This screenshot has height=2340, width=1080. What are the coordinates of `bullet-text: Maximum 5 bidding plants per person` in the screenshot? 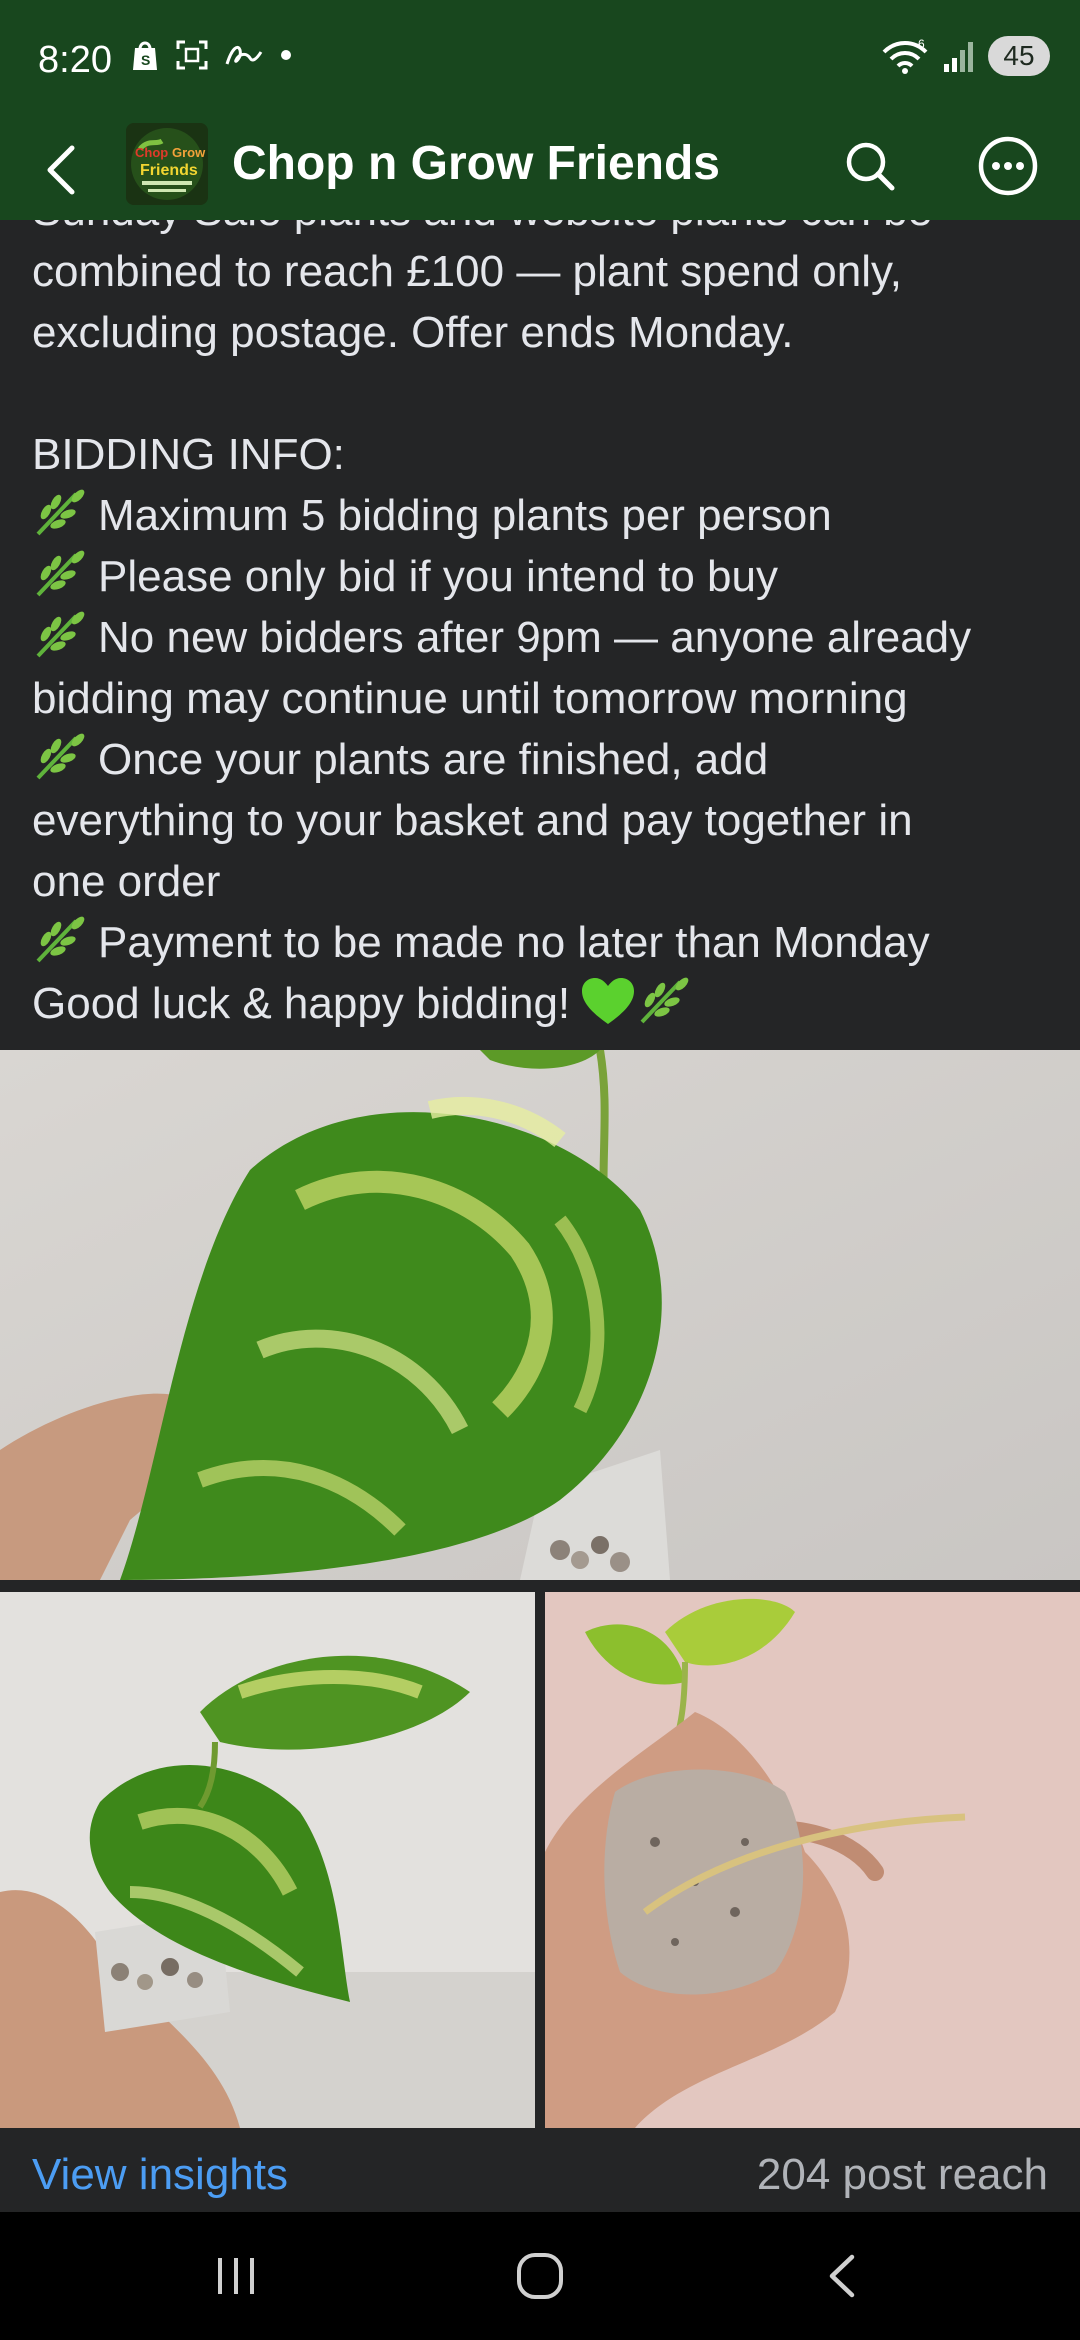 It's located at (465, 515).